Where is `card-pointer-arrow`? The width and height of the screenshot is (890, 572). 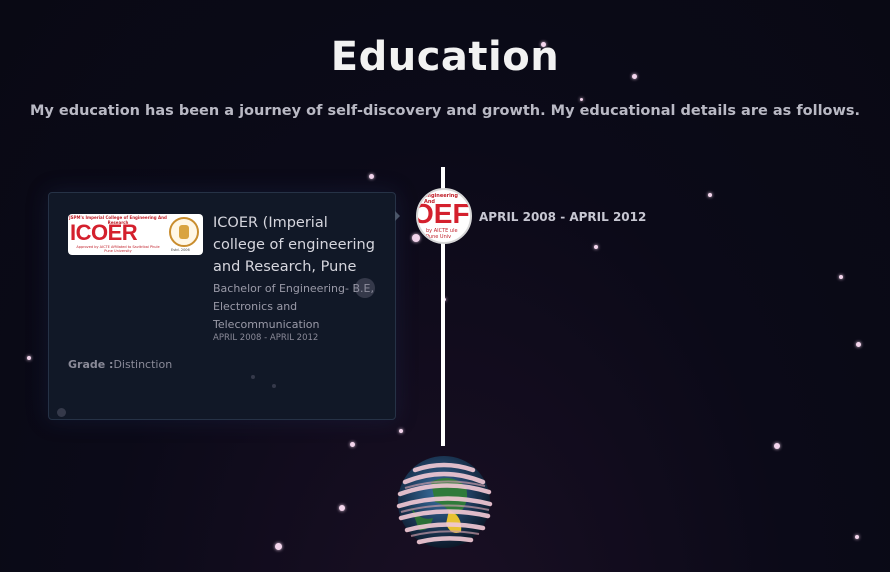
card-pointer-arrow is located at coordinates (397, 216).